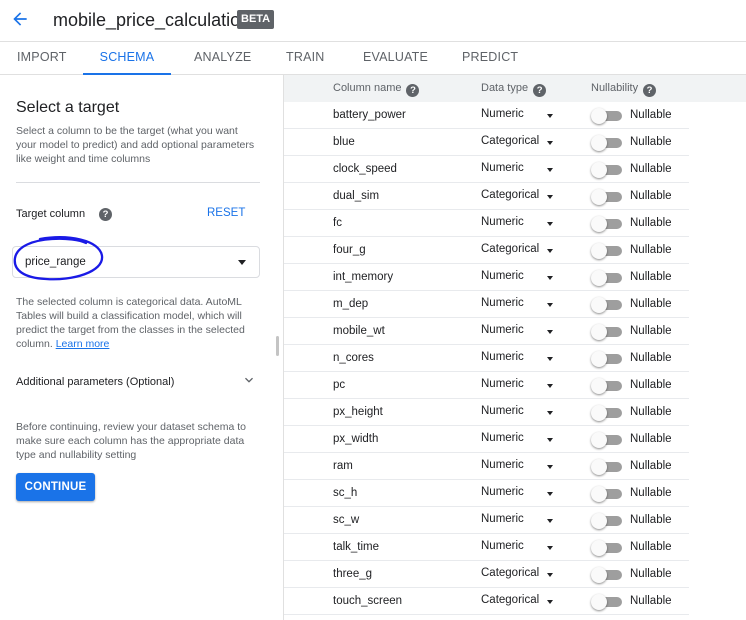 This screenshot has height=620, width=746. I want to click on tab-analyze: ANALYZE, so click(222, 58).